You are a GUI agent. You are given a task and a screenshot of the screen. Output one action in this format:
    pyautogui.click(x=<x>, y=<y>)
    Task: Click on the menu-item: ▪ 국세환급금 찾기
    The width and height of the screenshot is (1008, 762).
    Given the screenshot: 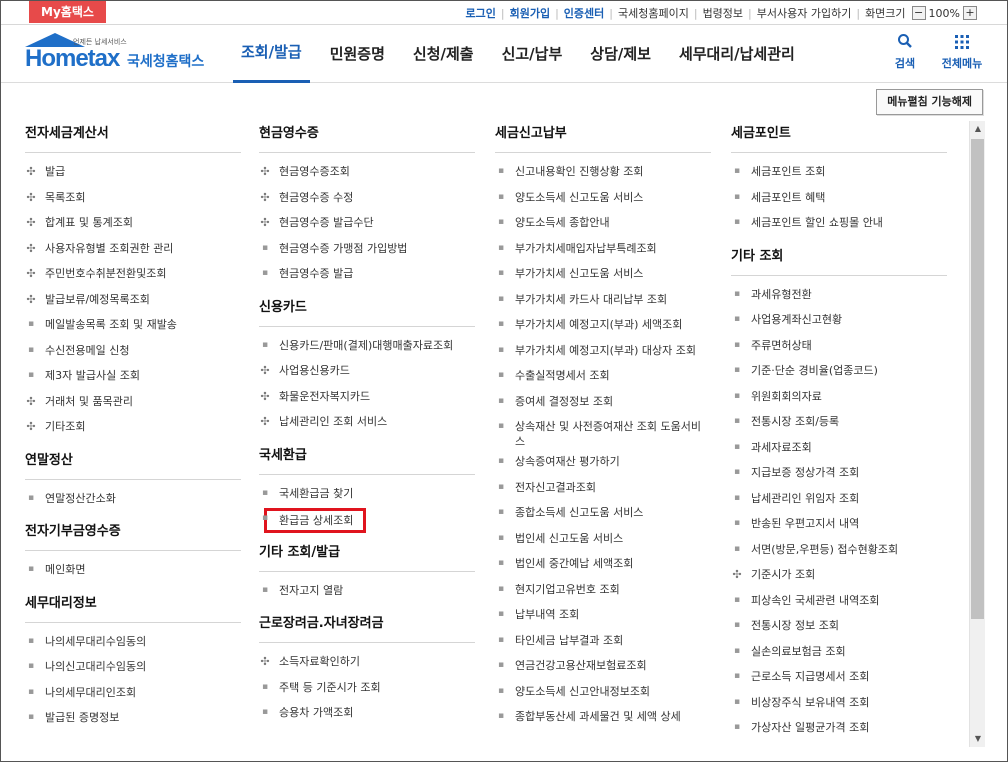 What is the action you would take?
    pyautogui.click(x=367, y=494)
    